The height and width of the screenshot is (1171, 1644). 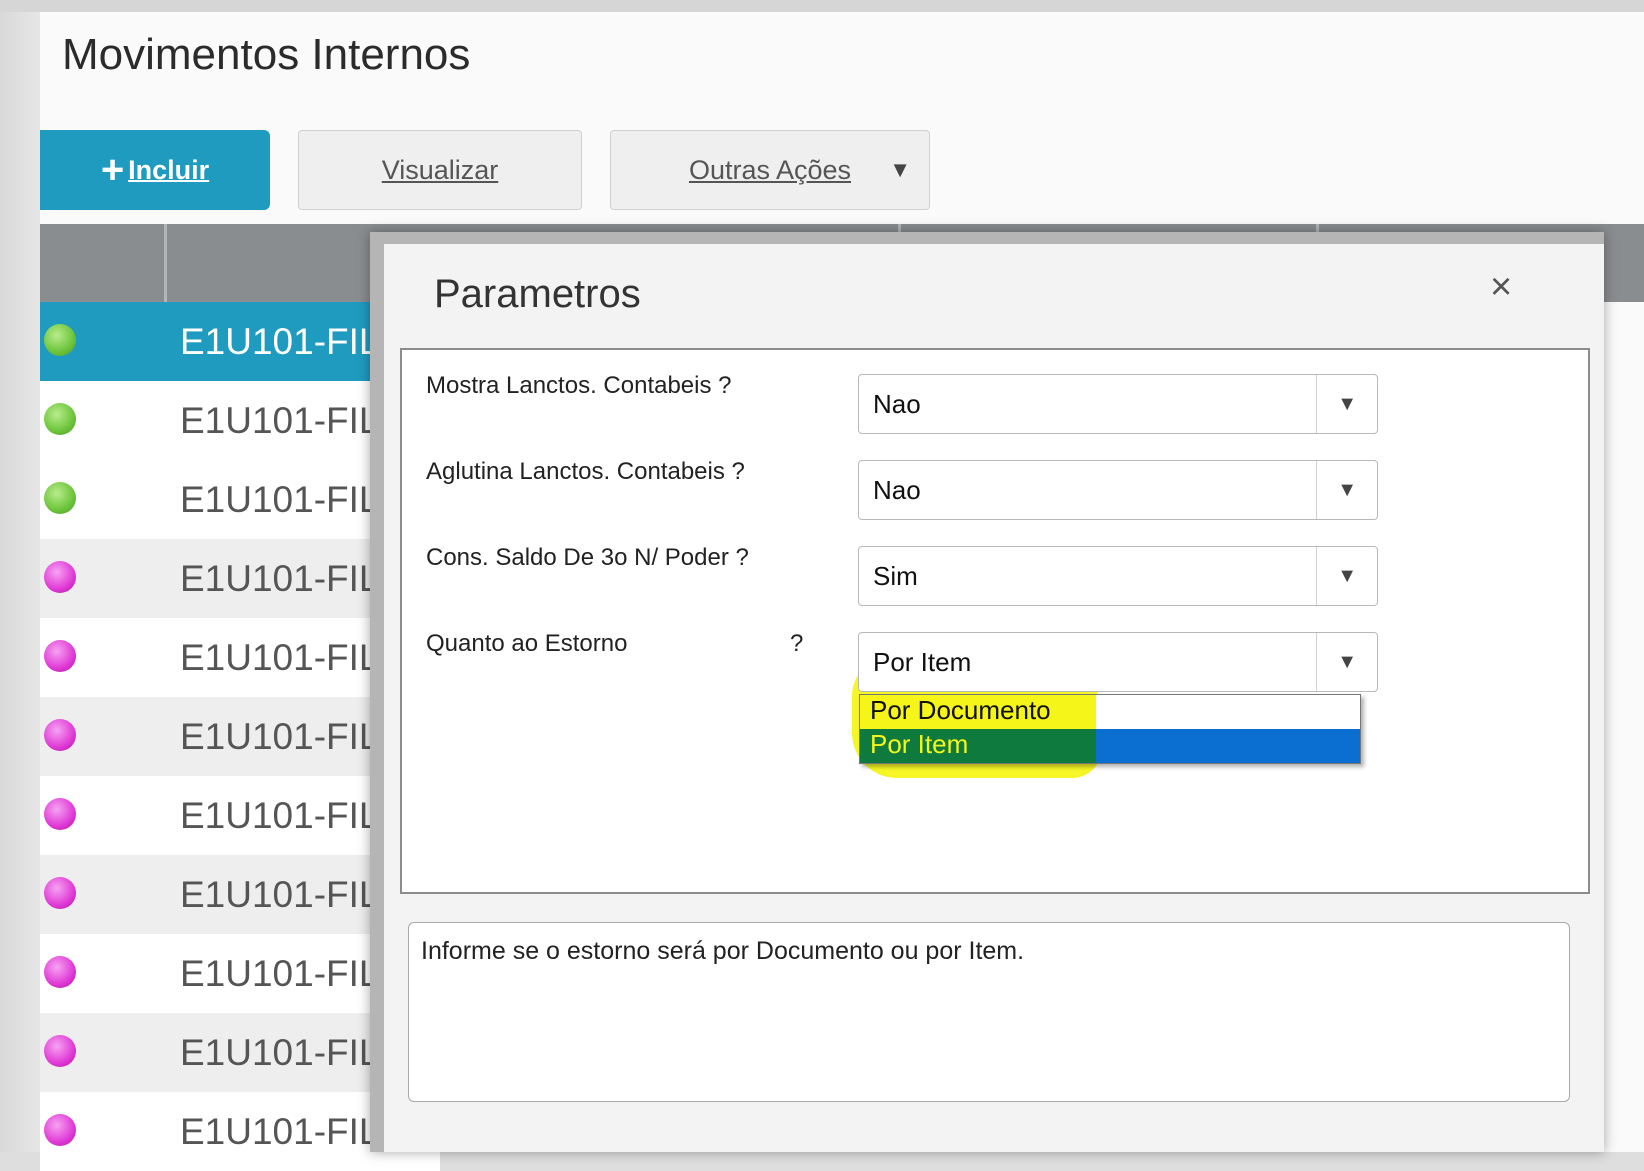 I want to click on param-label-aglutina: Aglutina Lanctos. Contabeis ?, so click(x=585, y=471).